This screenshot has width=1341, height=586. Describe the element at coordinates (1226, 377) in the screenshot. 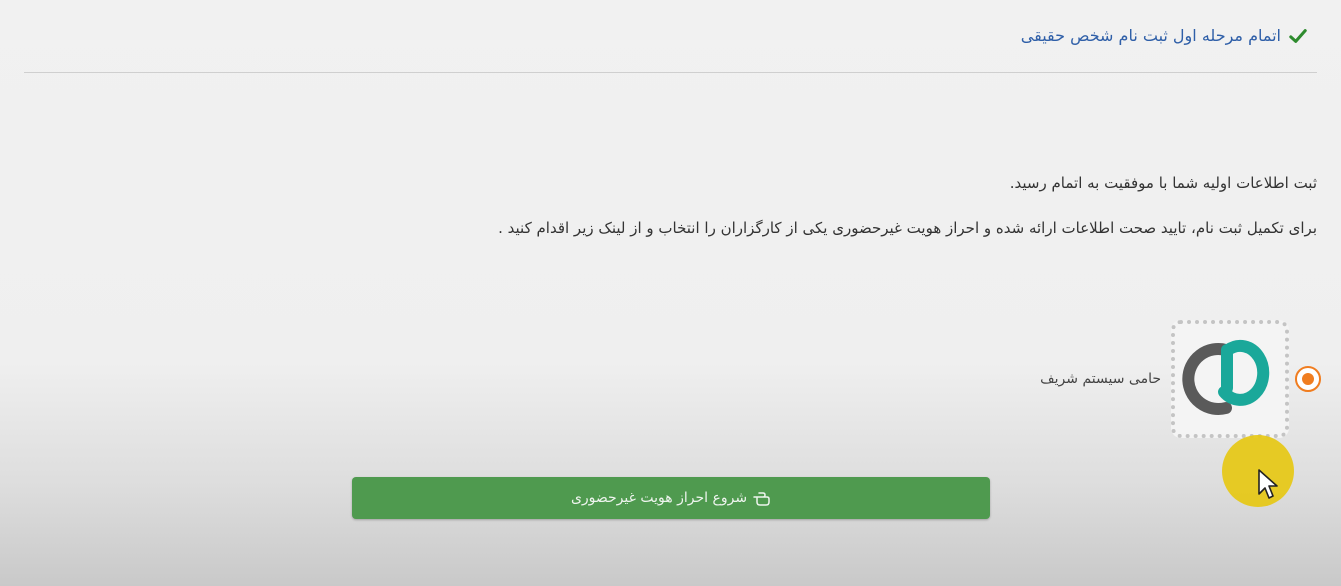

I see `sharif-logo-icon` at that location.